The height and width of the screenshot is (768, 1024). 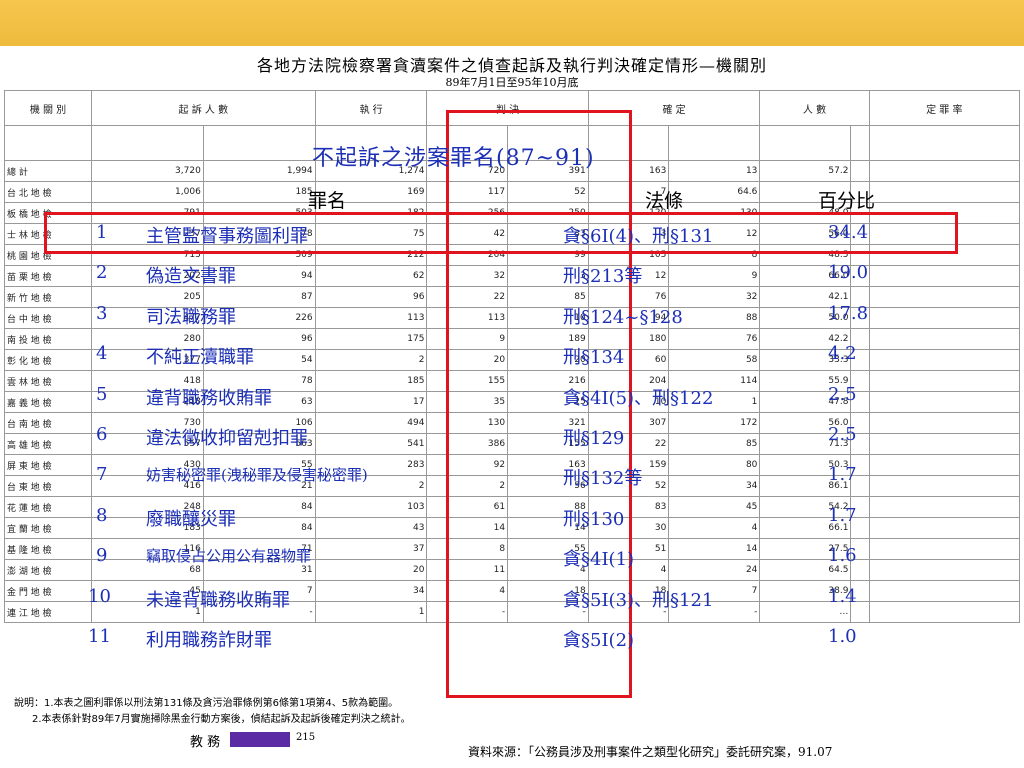 I want to click on table-cell: 13, so click(x=714, y=171).